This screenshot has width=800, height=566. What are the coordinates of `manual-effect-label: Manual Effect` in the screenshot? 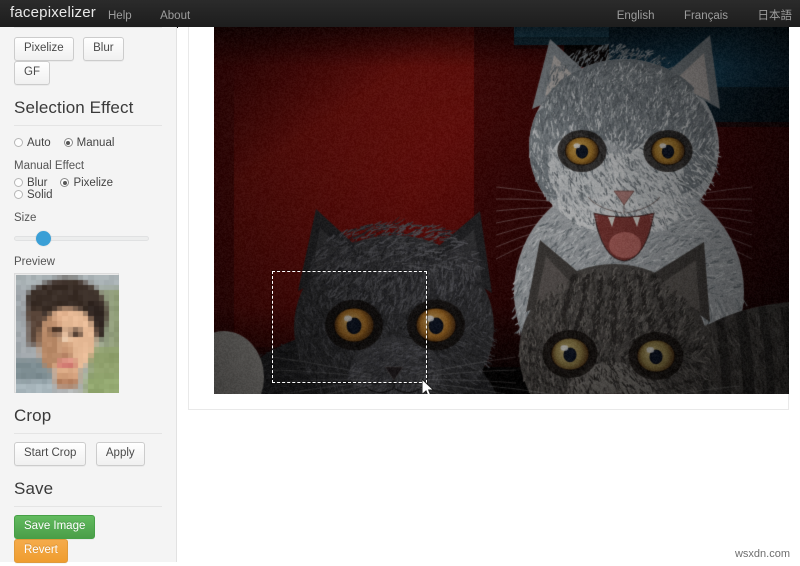 It's located at (49, 166).